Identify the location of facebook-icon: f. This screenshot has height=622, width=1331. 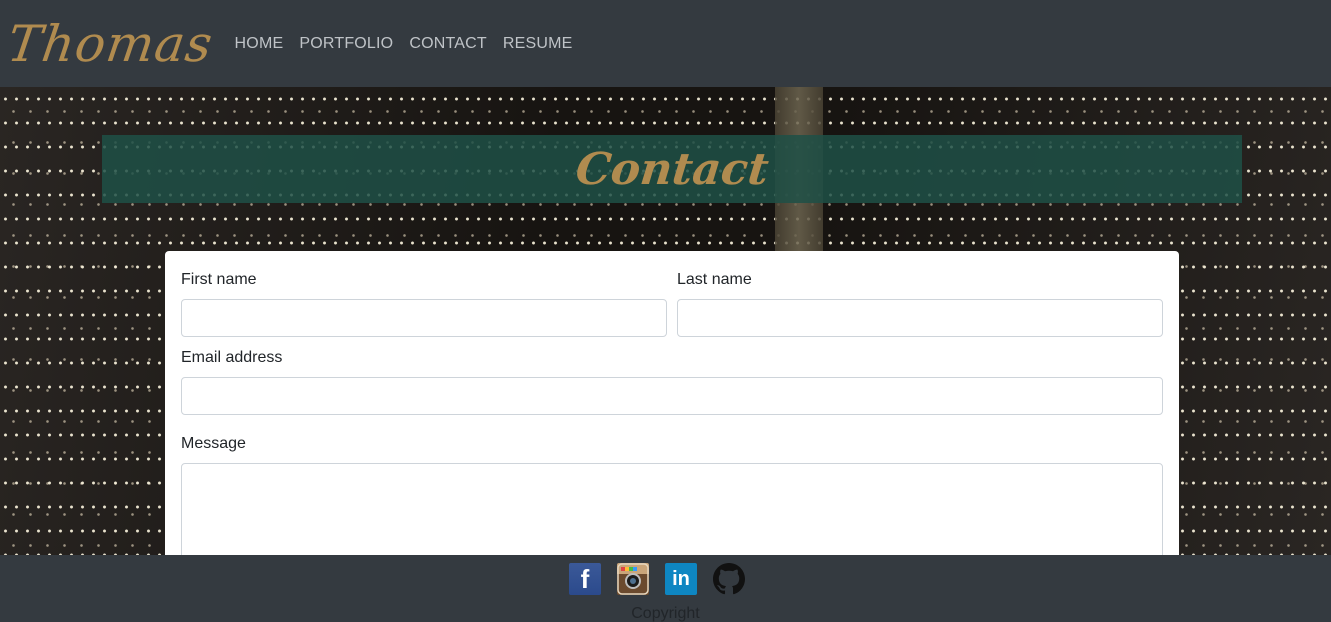
(585, 579).